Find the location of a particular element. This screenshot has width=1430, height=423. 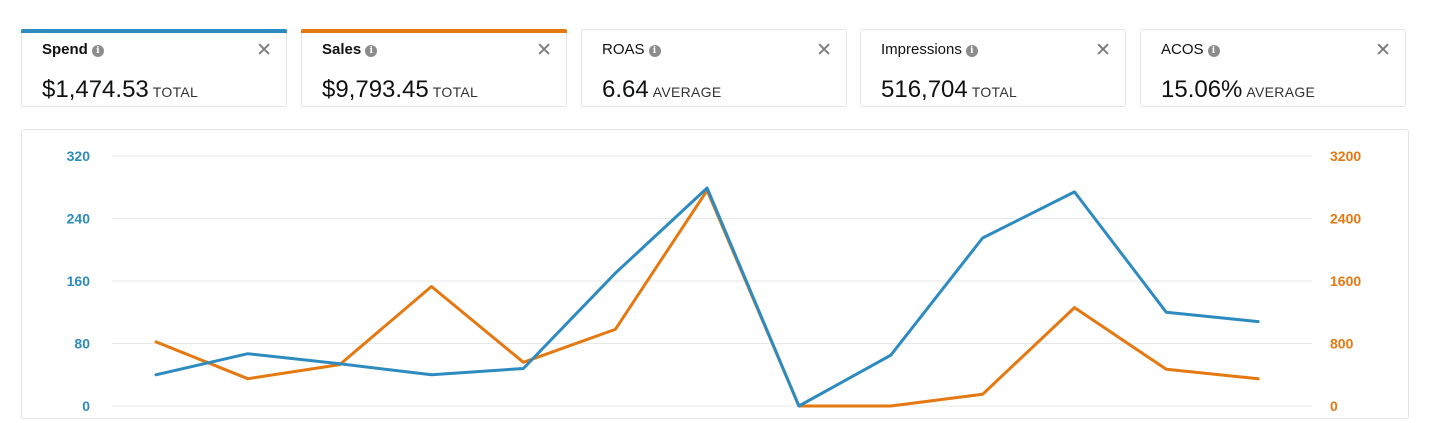

metric-value: 15.06% AVERAGE is located at coordinates (1238, 89).